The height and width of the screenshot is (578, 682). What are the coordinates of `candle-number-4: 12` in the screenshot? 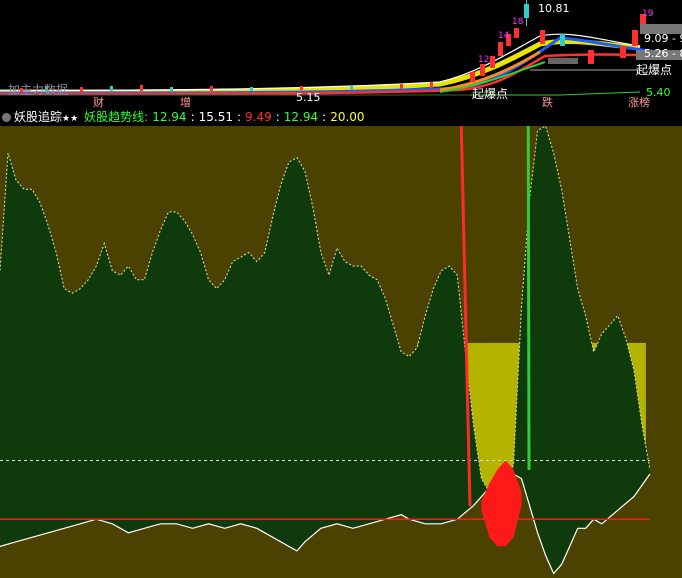 It's located at (483, 60).